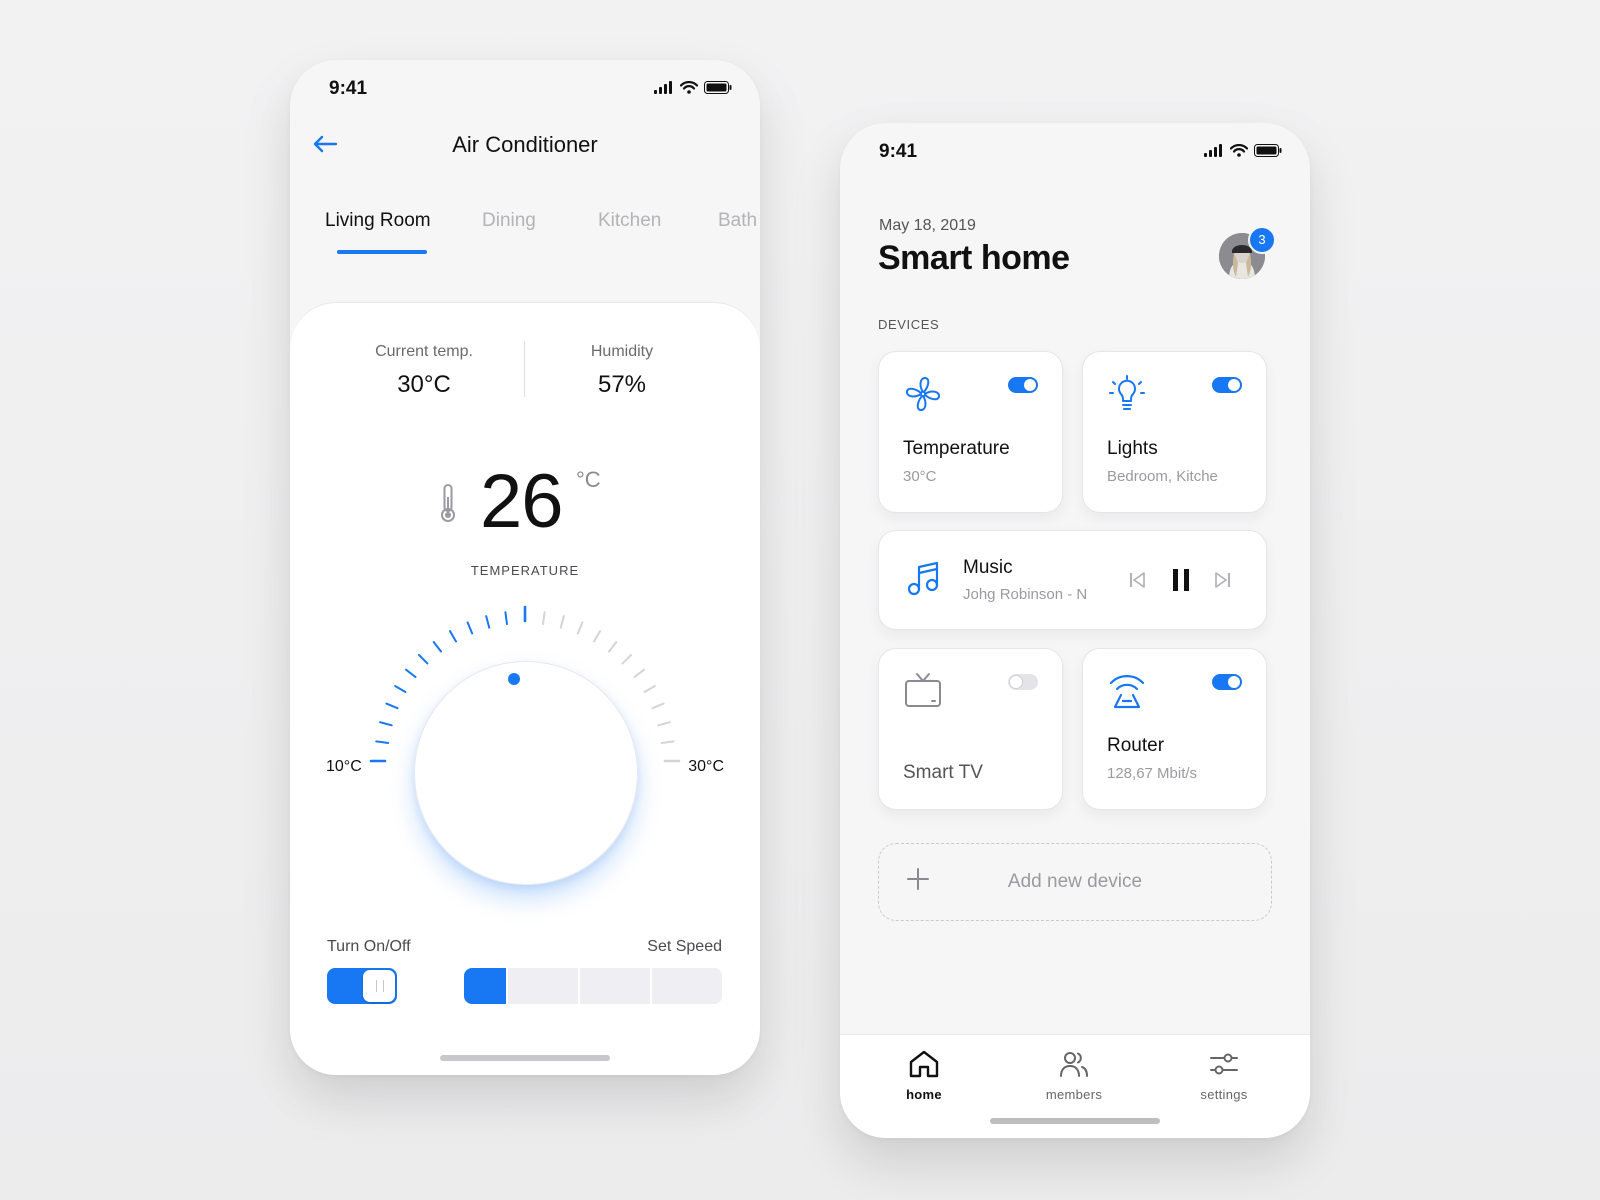  What do you see at coordinates (1137, 580) in the screenshot?
I see `previous-track-icon` at bounding box center [1137, 580].